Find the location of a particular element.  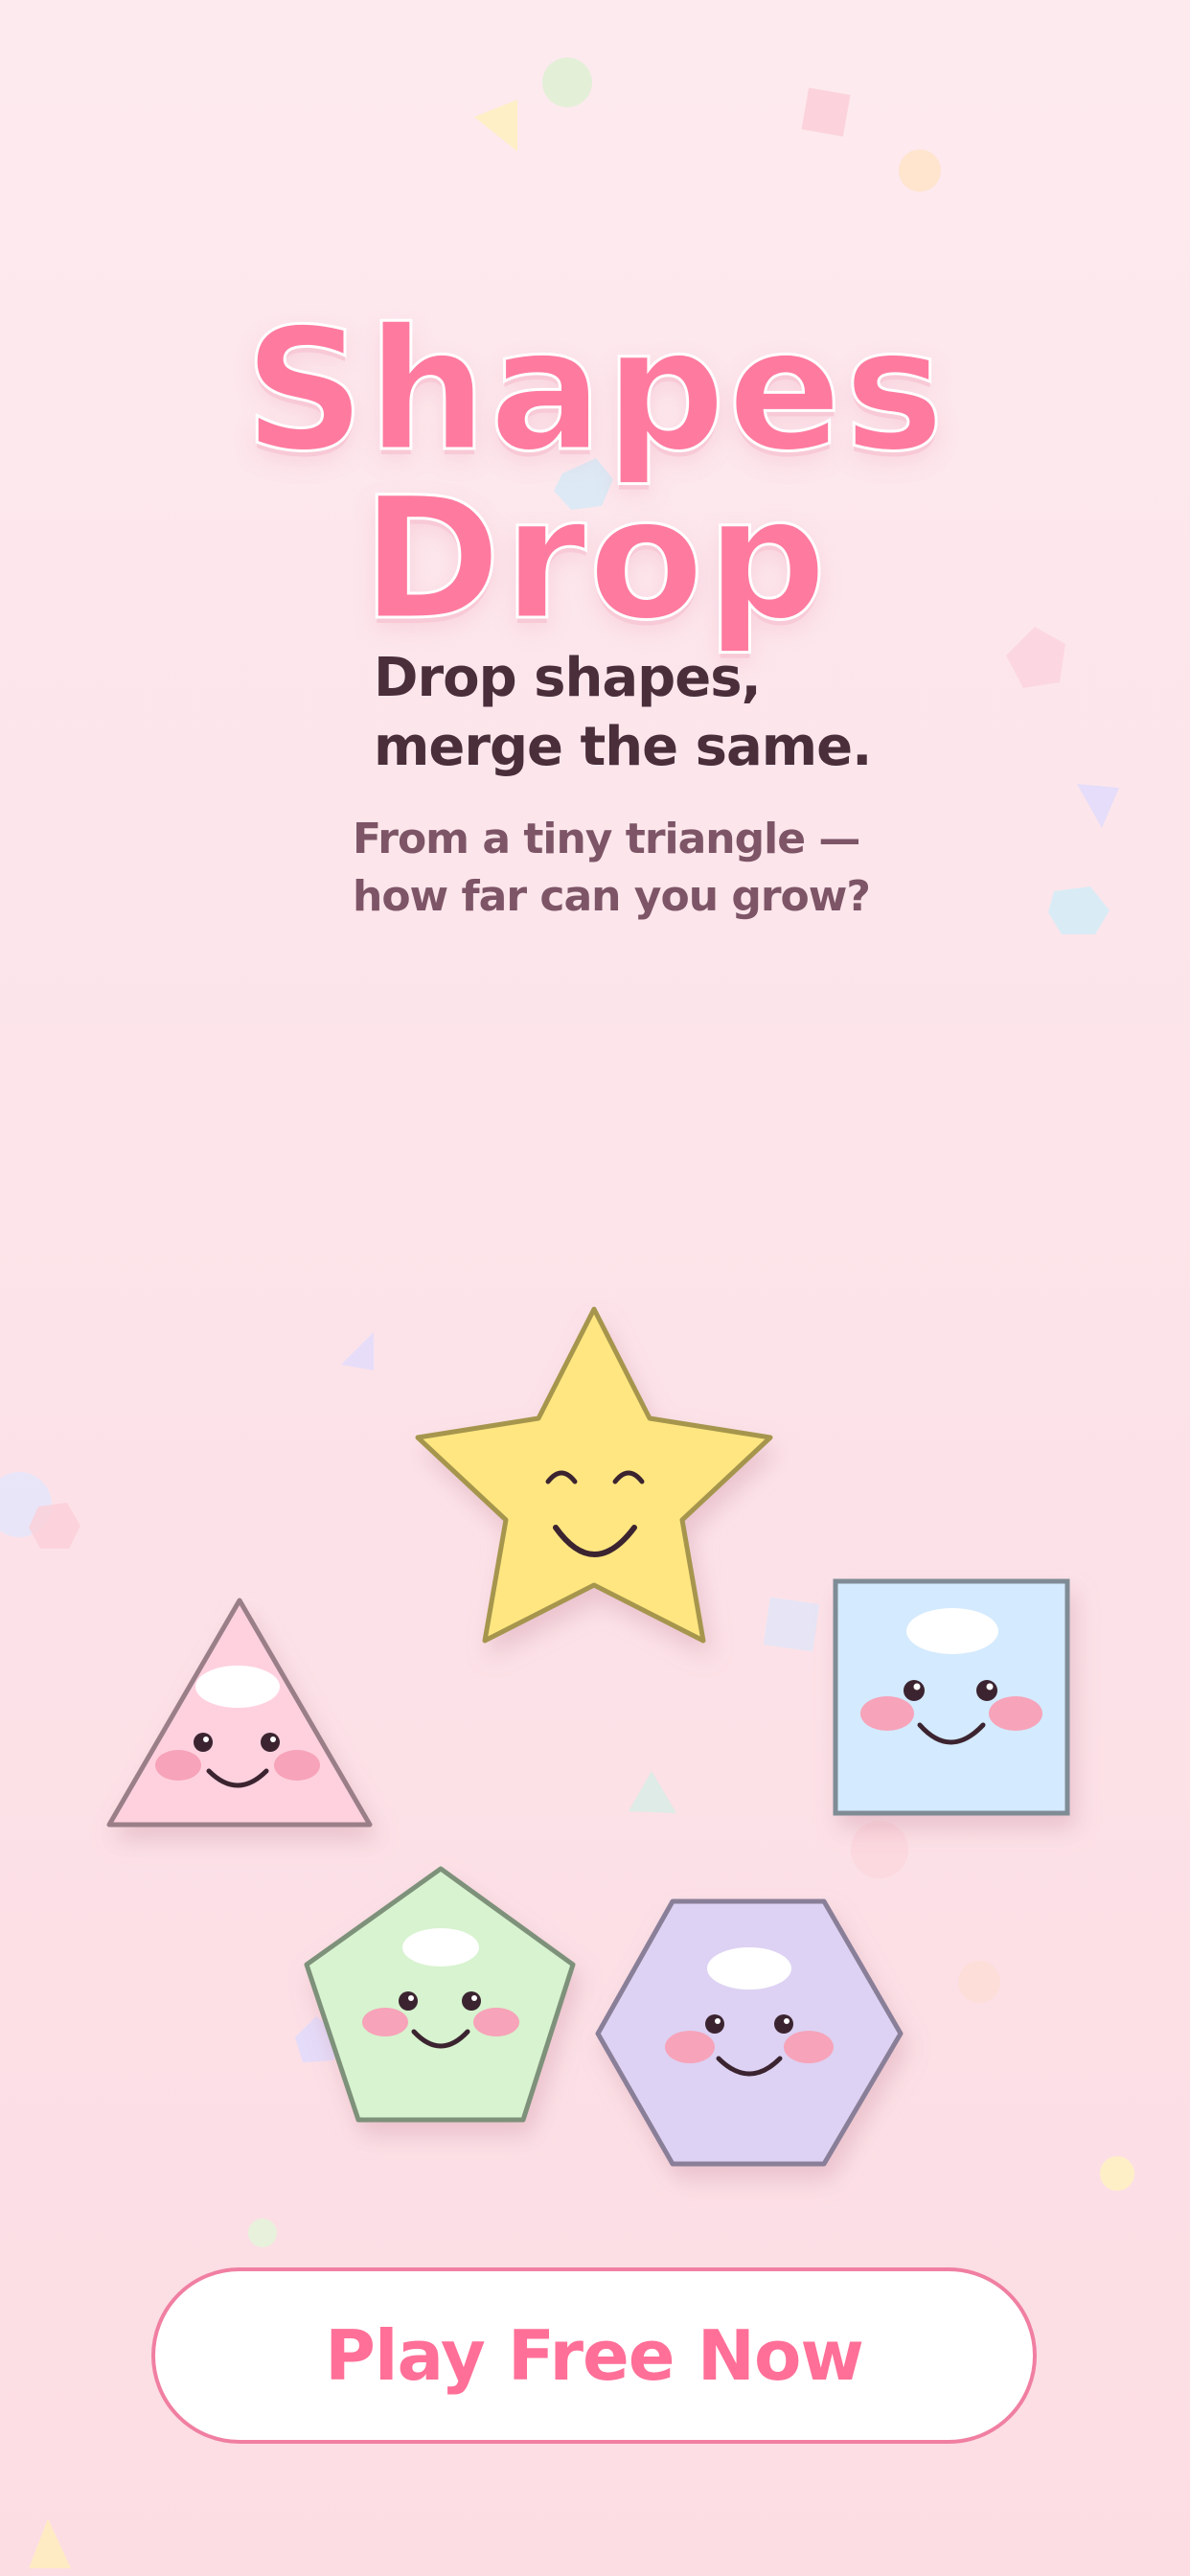

square-character is located at coordinates (952, 1697).